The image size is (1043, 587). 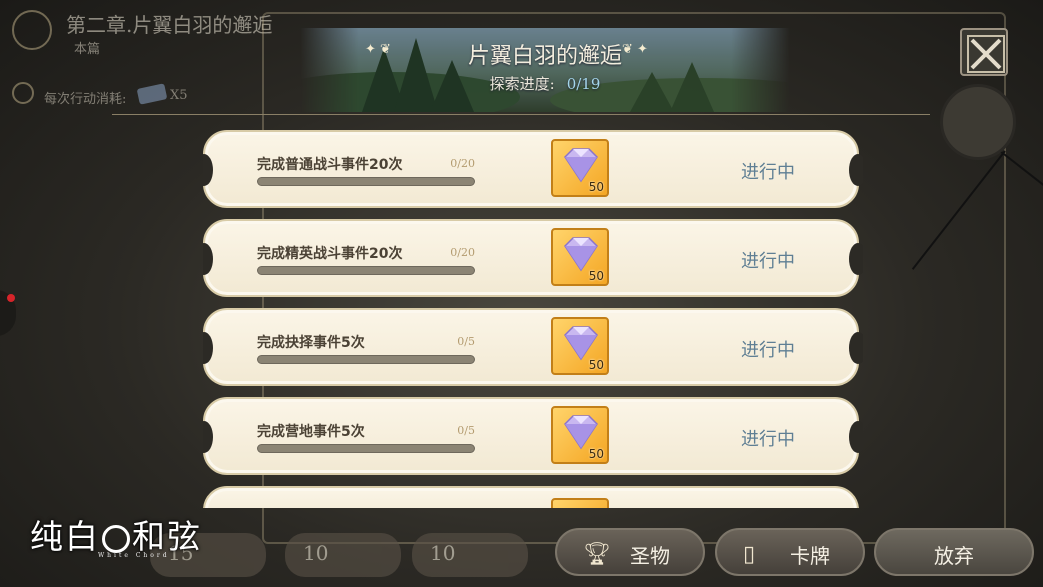 I want to click on logo-text-right: 和弦, so click(x=167, y=536).